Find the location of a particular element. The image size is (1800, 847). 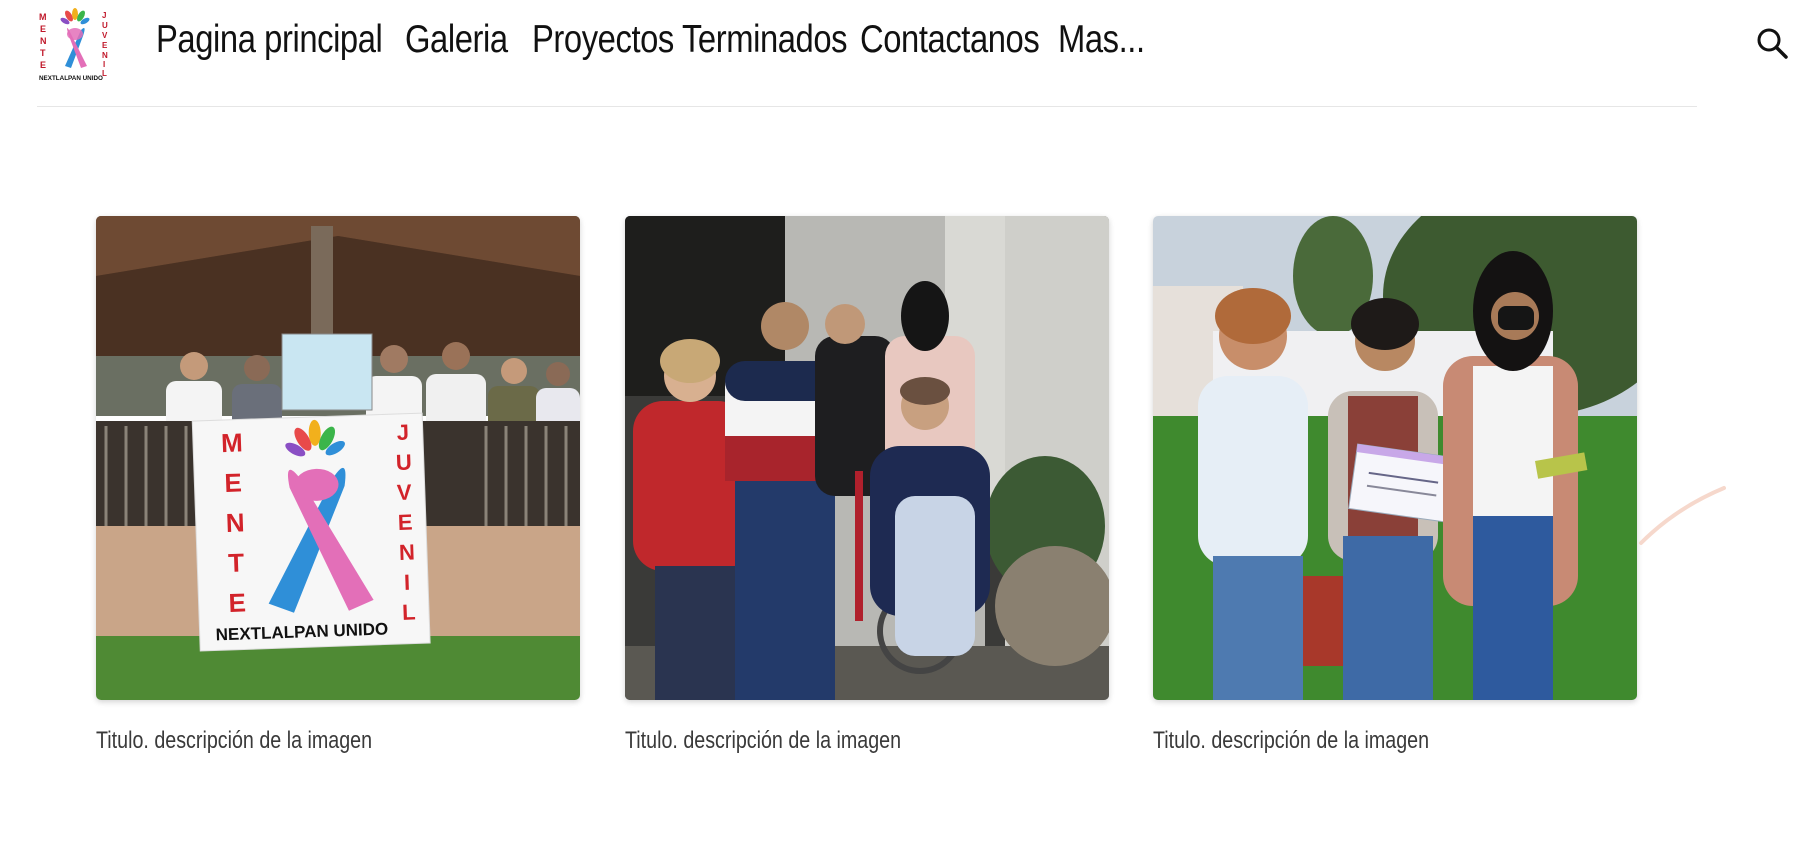

svg-text: NEXTLALPAN UNIDO is located at coordinates (71, 78).